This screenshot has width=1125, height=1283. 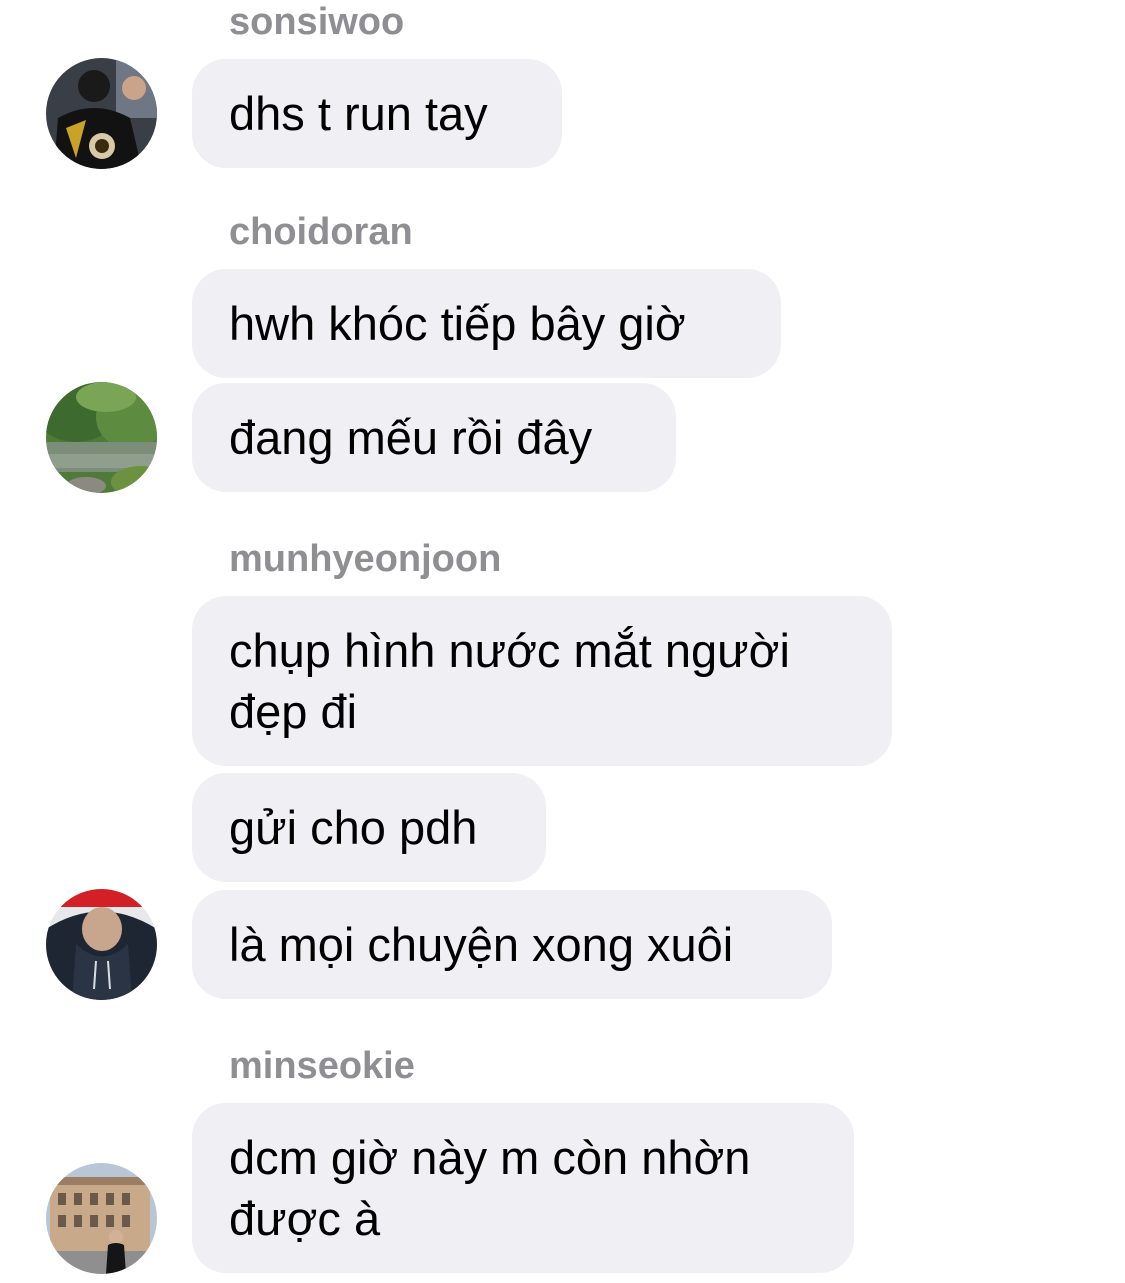 What do you see at coordinates (365, 559) in the screenshot?
I see `sender-name: munhyeonjoon` at bounding box center [365, 559].